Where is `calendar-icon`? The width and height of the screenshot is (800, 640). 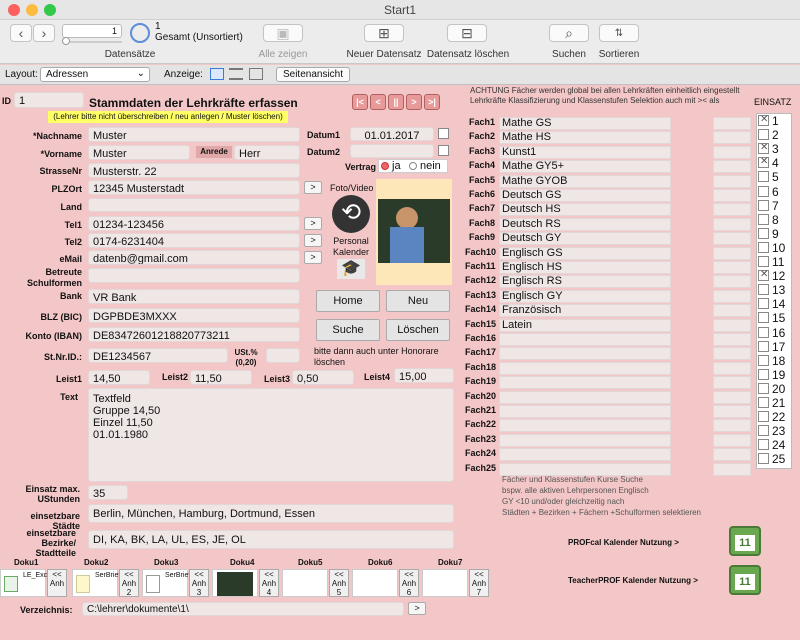 calendar-icon is located at coordinates (443, 133).